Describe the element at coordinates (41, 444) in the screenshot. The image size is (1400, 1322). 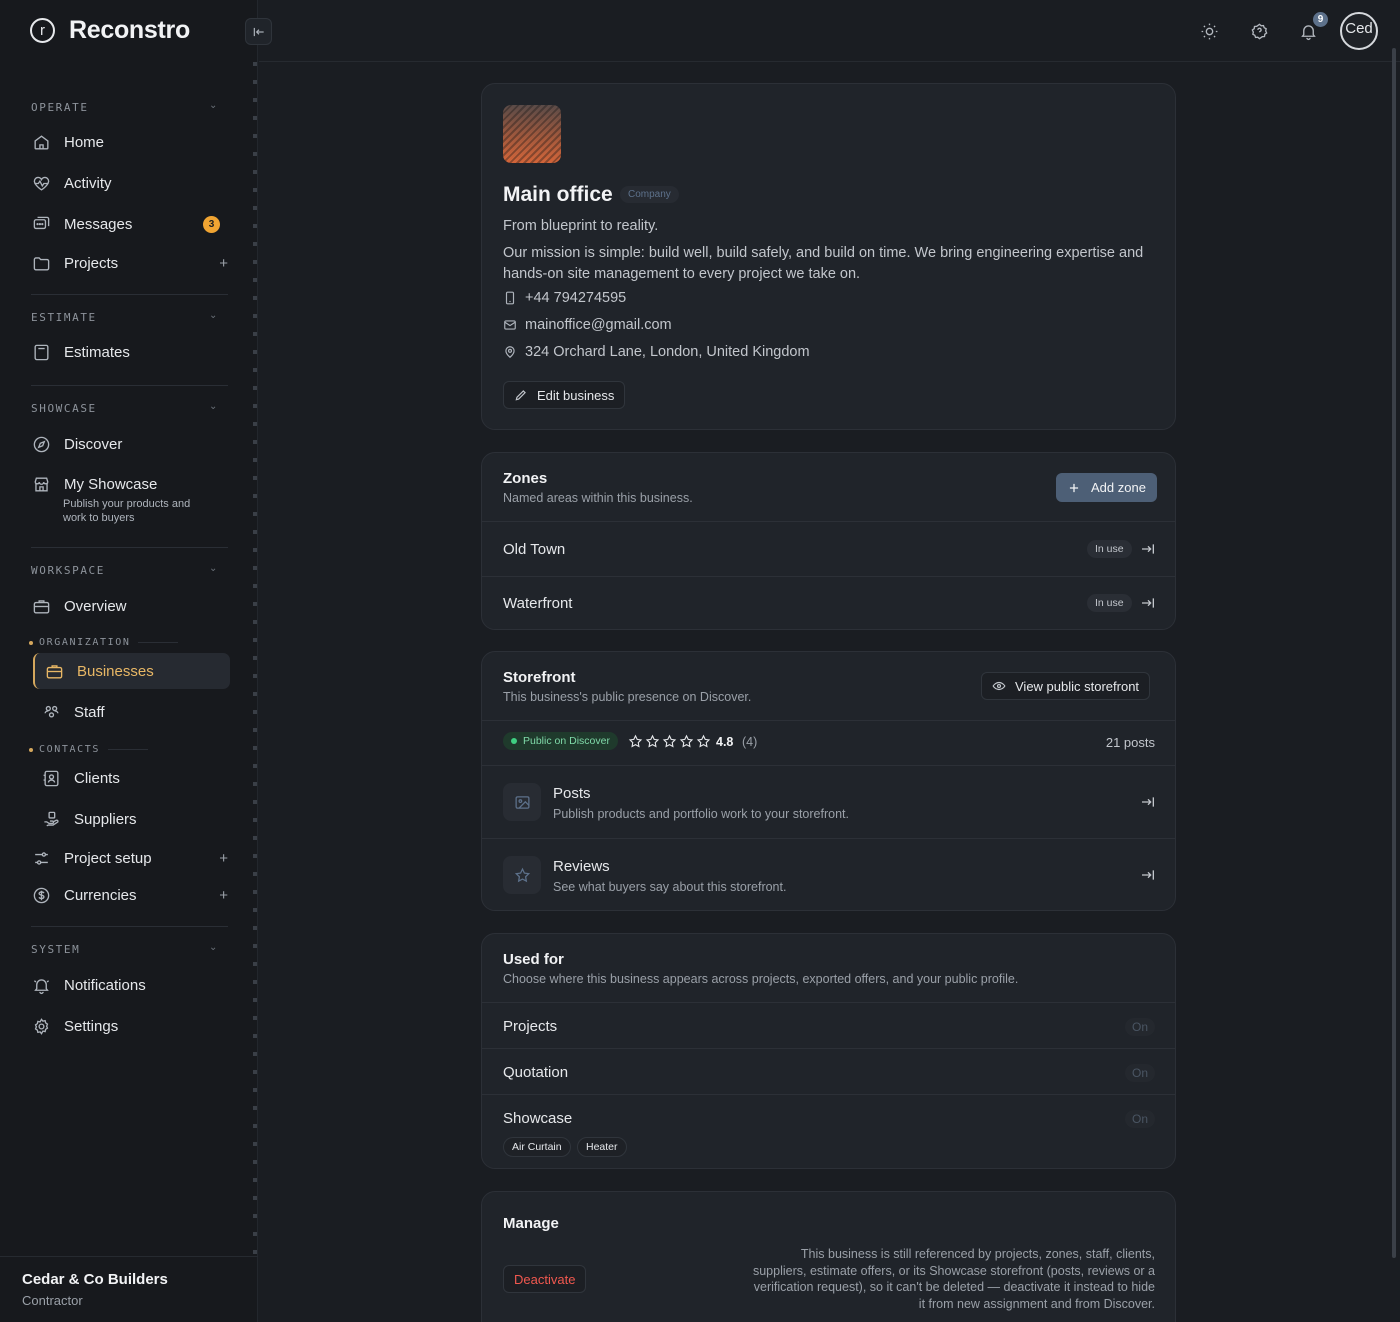
I see `compass-icon` at that location.